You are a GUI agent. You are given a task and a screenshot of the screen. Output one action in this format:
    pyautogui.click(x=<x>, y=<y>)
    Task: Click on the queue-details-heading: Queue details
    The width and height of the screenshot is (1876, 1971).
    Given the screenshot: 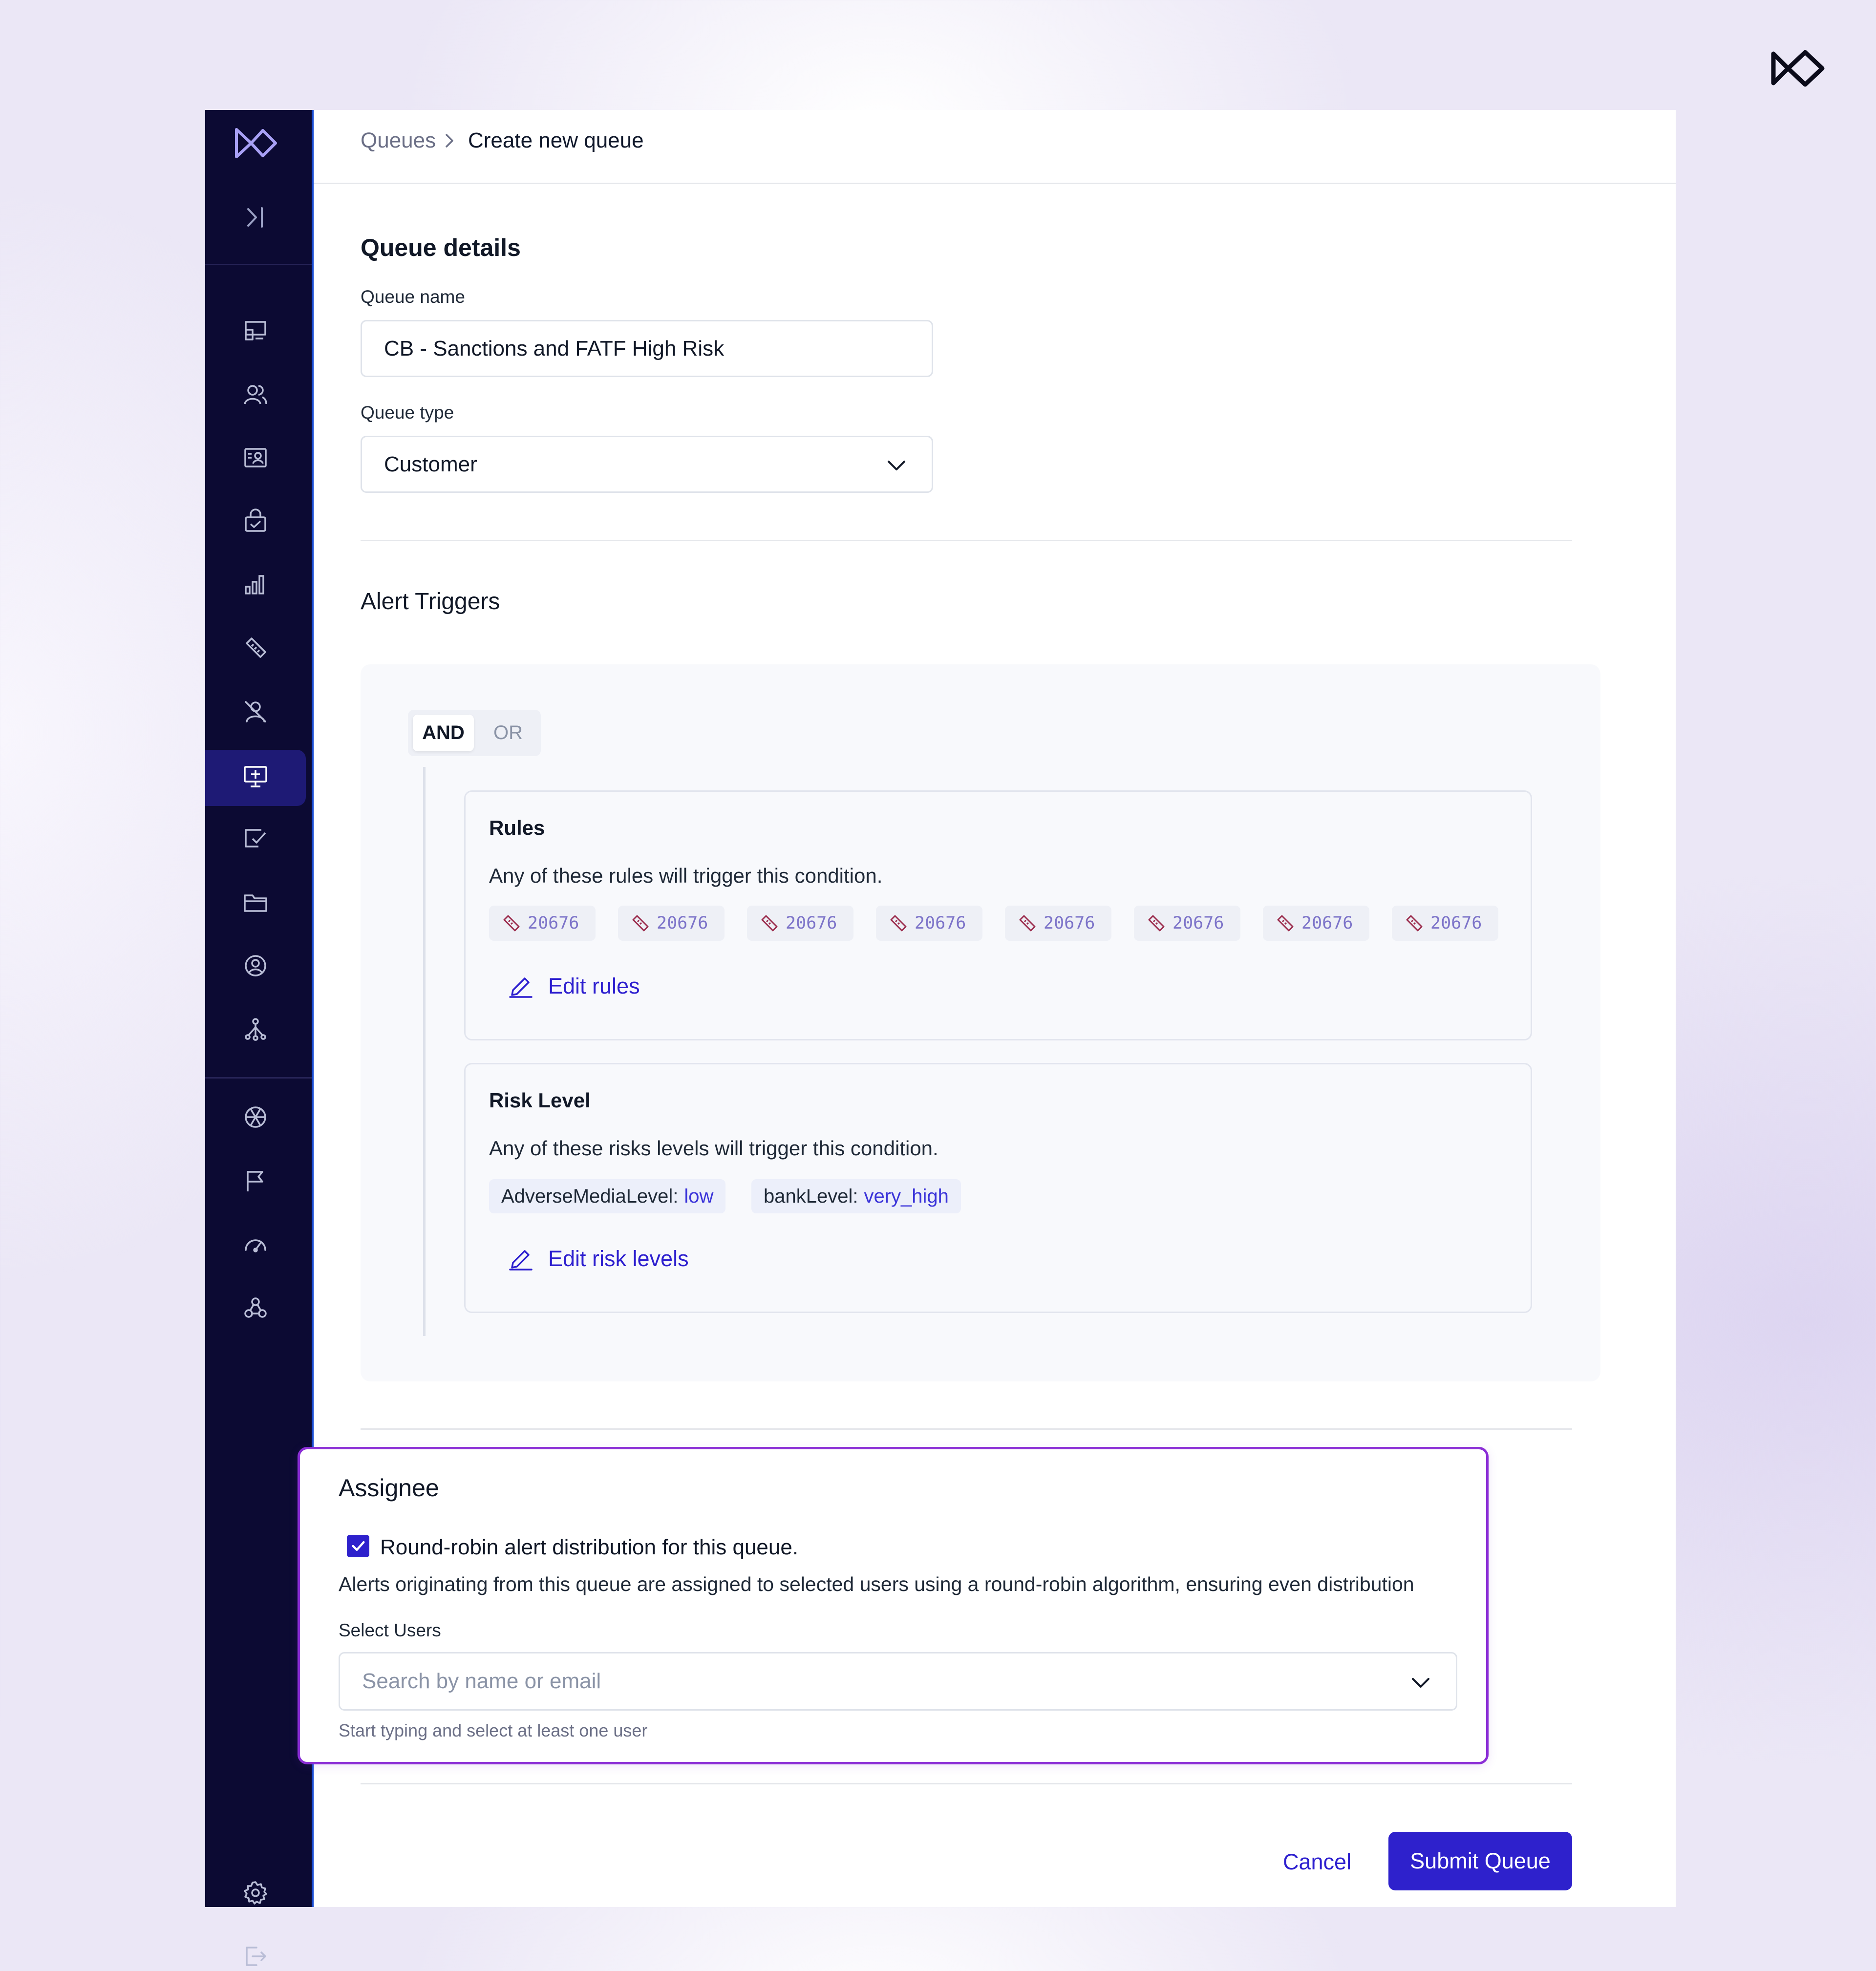 What is the action you would take?
    pyautogui.click(x=441, y=247)
    